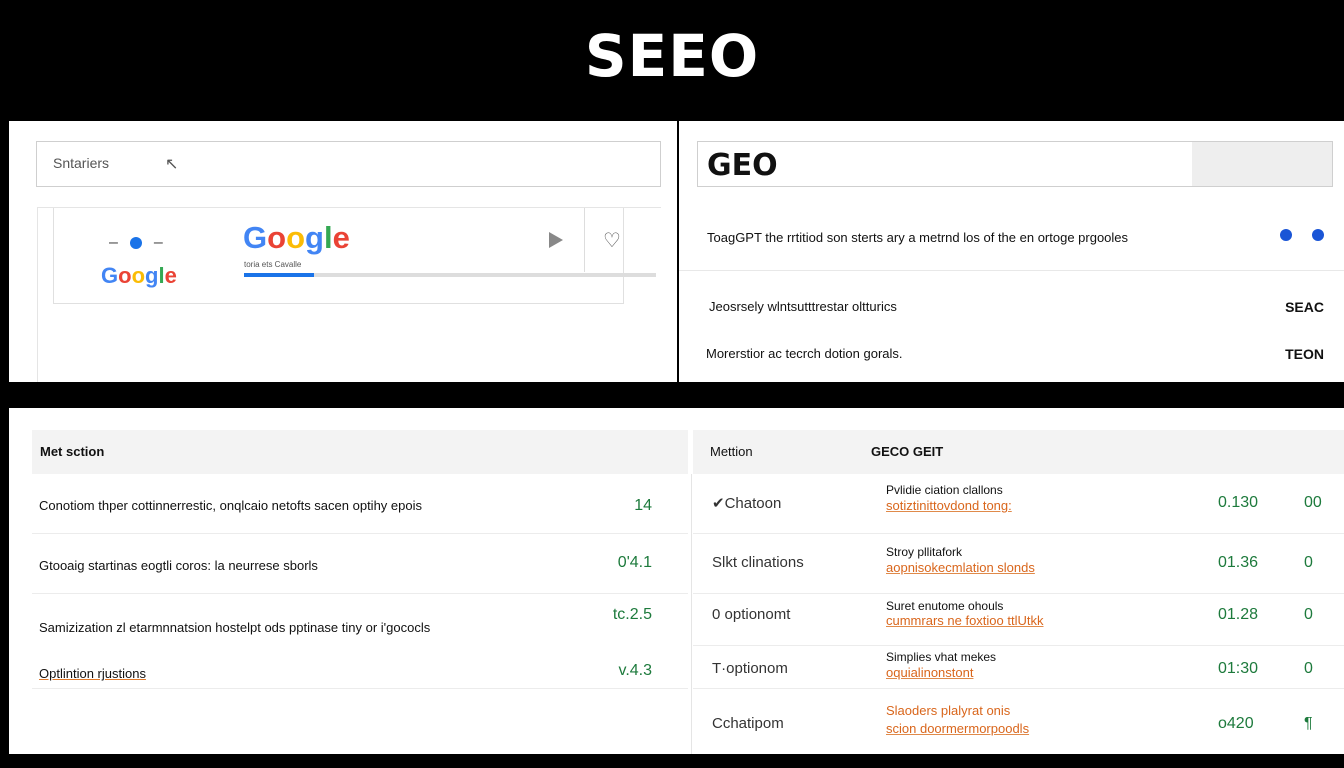  Describe the element at coordinates (635, 670) in the screenshot. I see `row-value: v.4.3` at that location.